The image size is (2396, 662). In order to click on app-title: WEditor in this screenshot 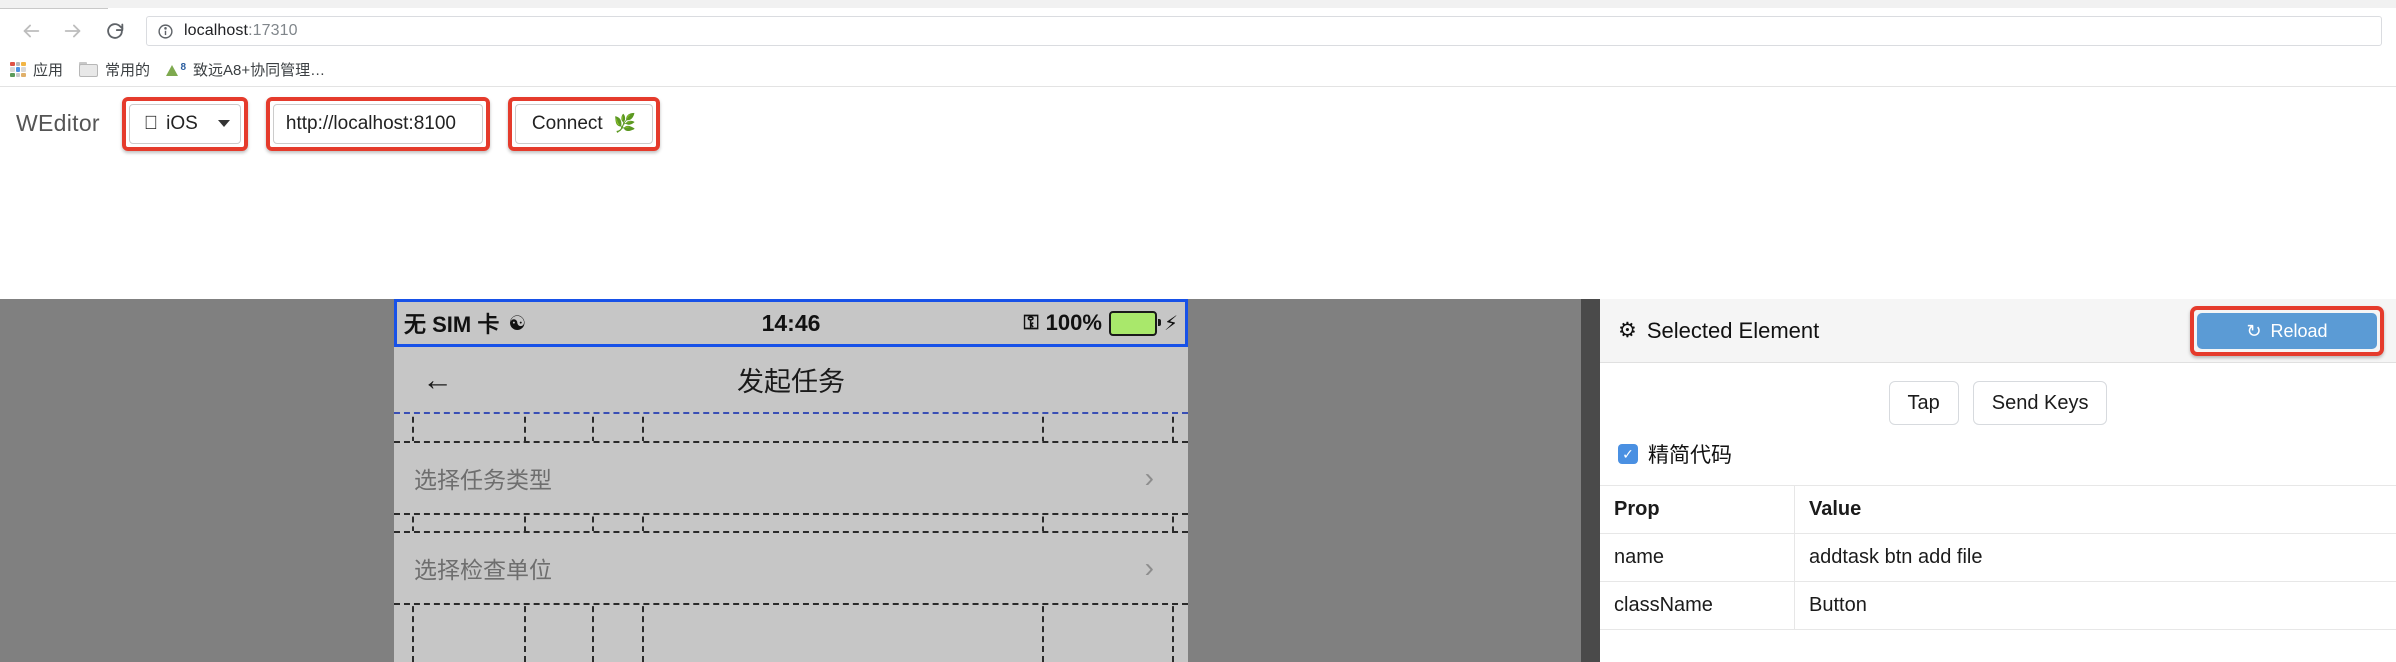, I will do `click(58, 123)`.